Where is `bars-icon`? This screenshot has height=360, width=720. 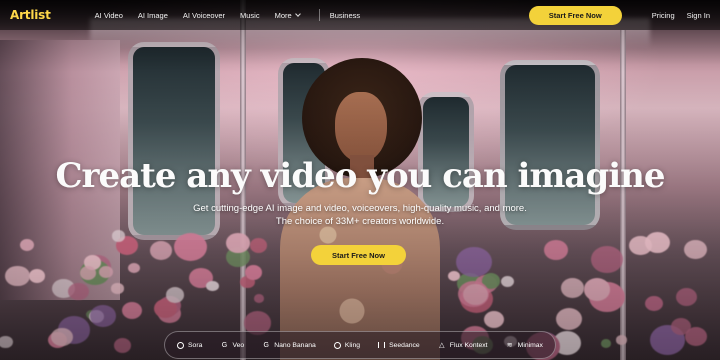
bars-icon is located at coordinates (382, 345).